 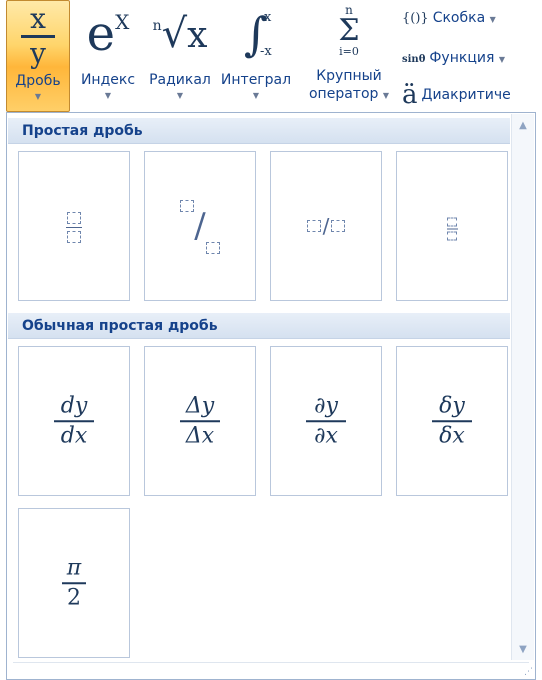 I want to click on radical-icon: n√x, so click(x=180, y=34).